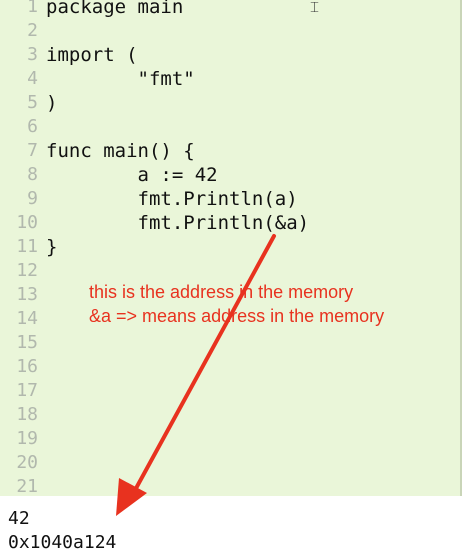 The height and width of the screenshot is (559, 462). Describe the element at coordinates (27, 222) in the screenshot. I see `line-number: 10` at that location.